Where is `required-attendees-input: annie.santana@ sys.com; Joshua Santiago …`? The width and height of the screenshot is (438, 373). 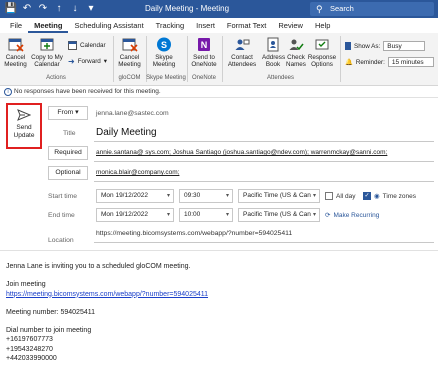 required-attendees-input: annie.santana@ sys.com; Joshua Santiago … is located at coordinates (241, 152).